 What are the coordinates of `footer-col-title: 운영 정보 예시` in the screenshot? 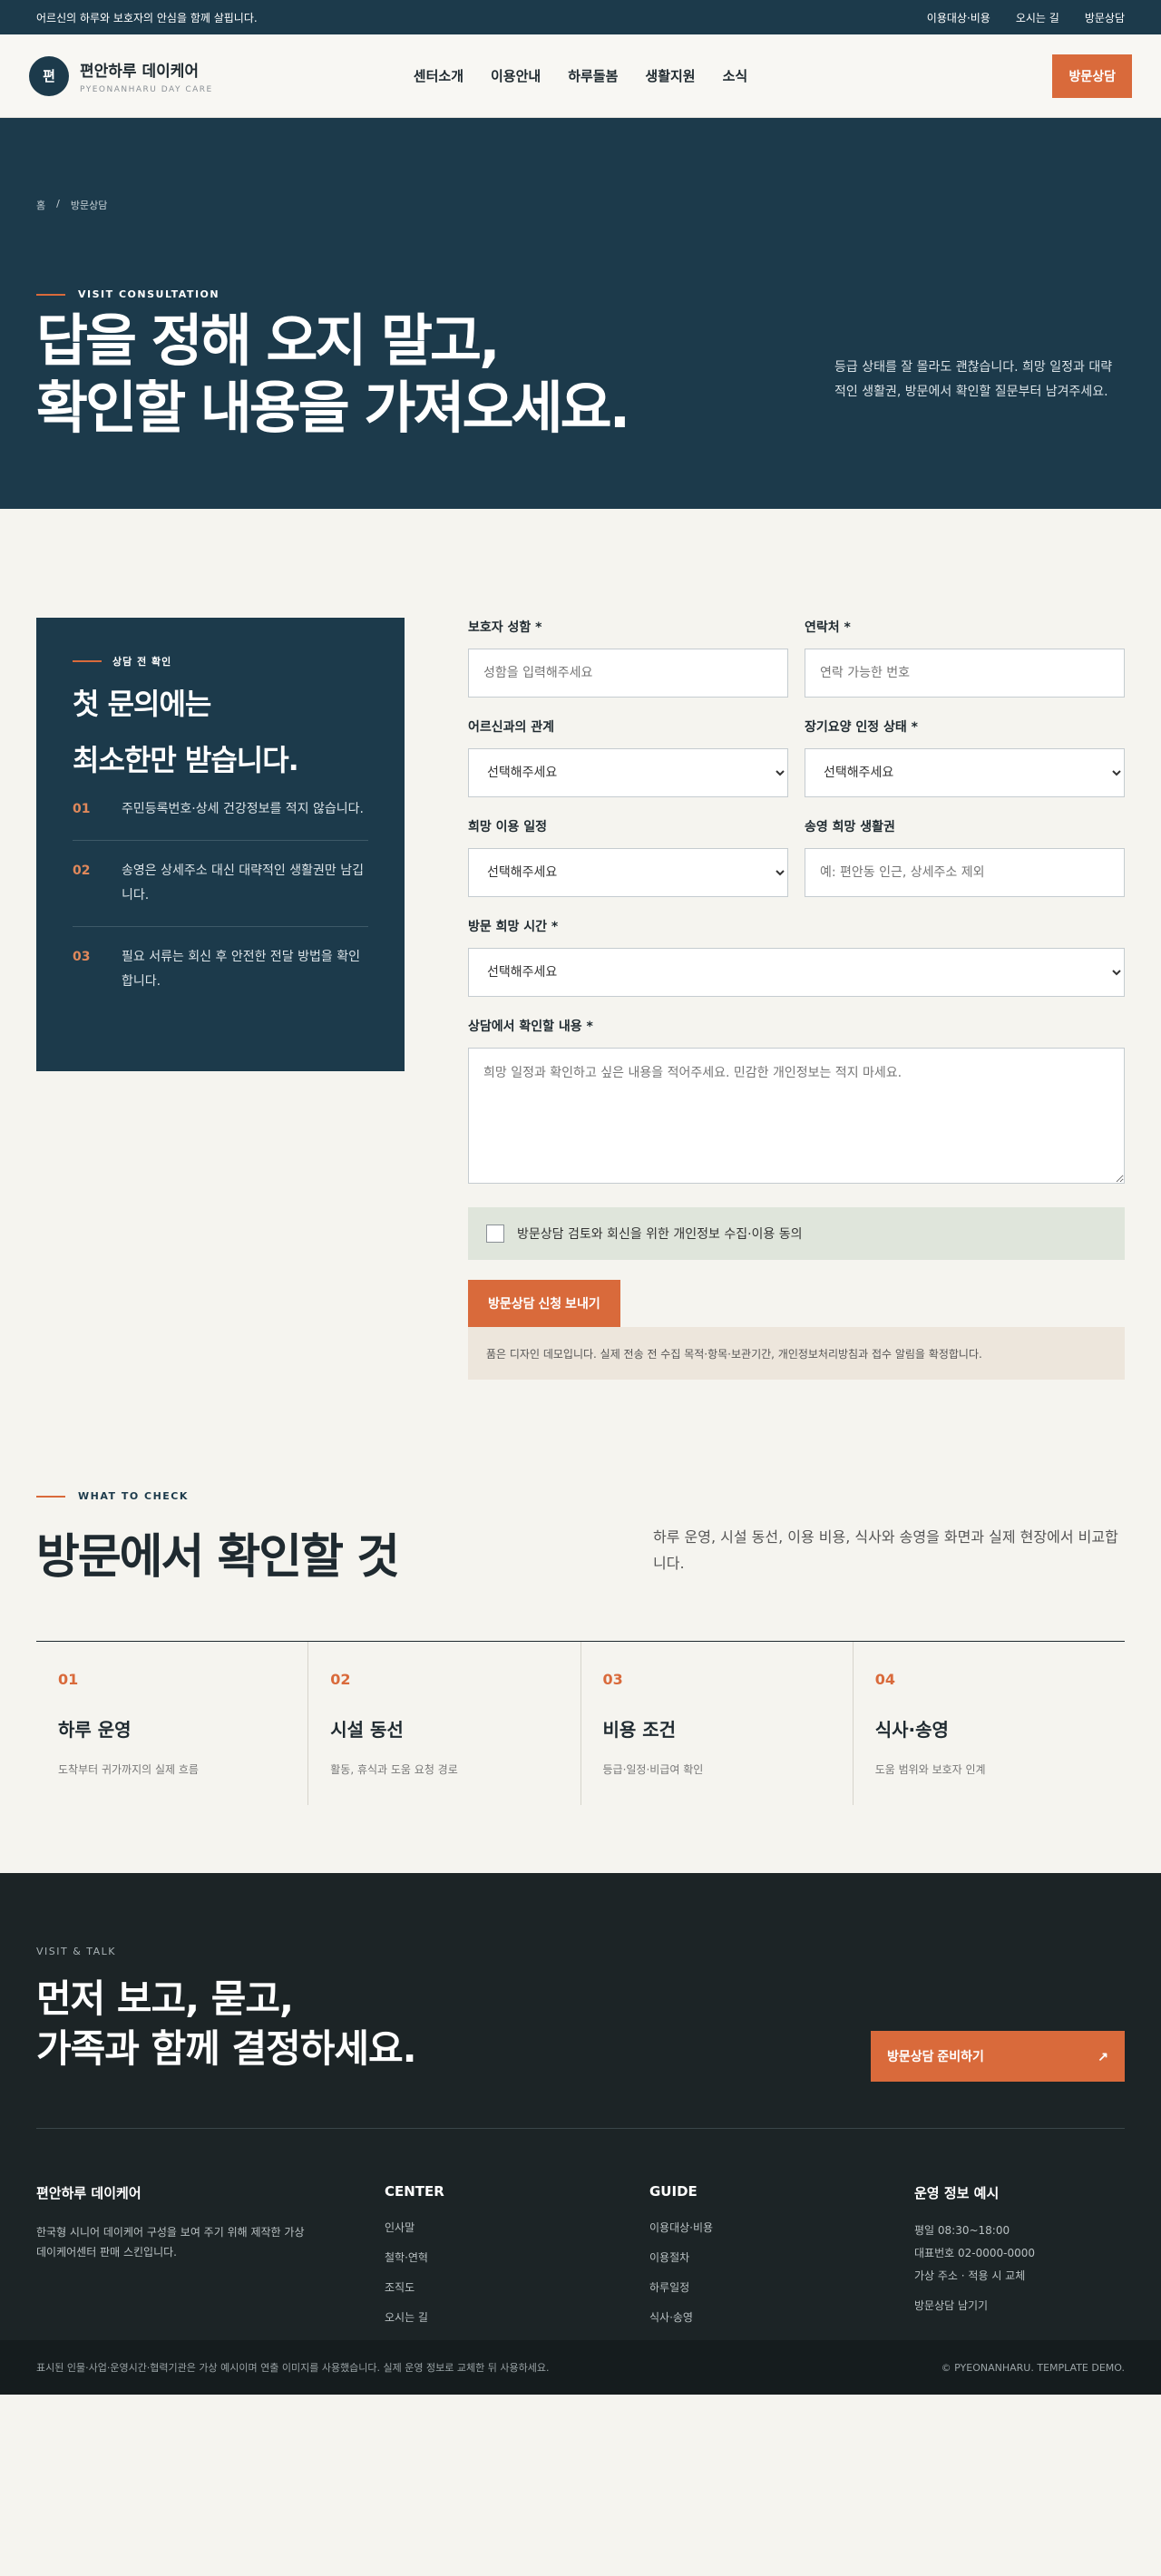 It's located at (957, 2193).